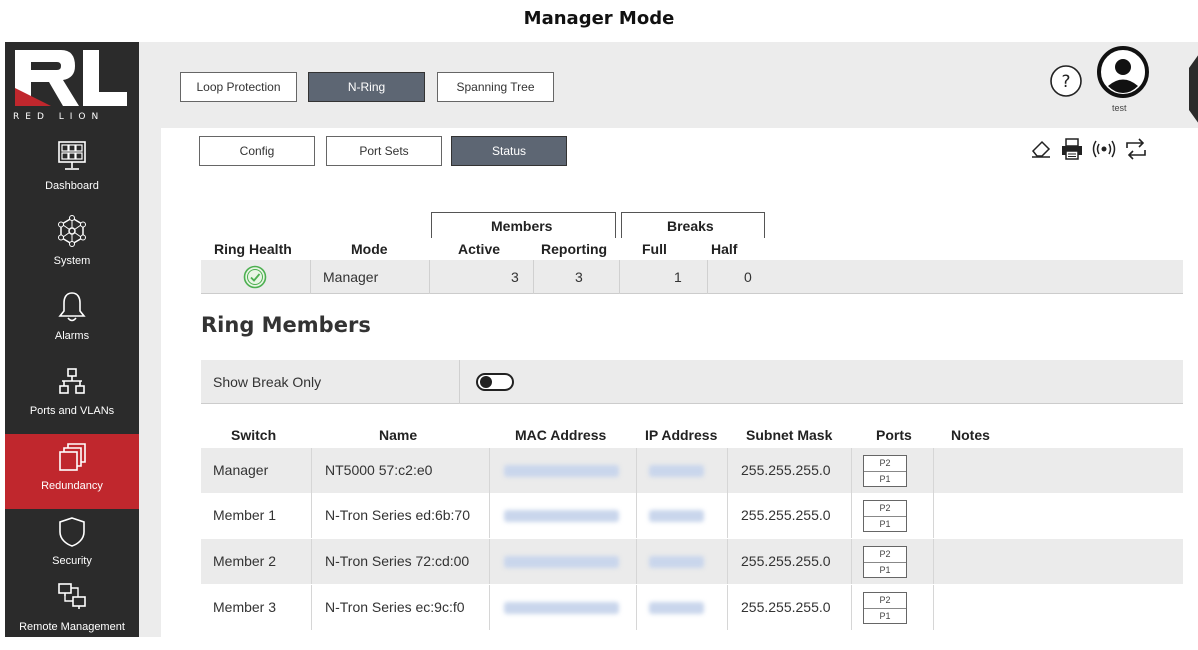  Describe the element at coordinates (245, 607) in the screenshot. I see `switch-cell: Member 3` at that location.